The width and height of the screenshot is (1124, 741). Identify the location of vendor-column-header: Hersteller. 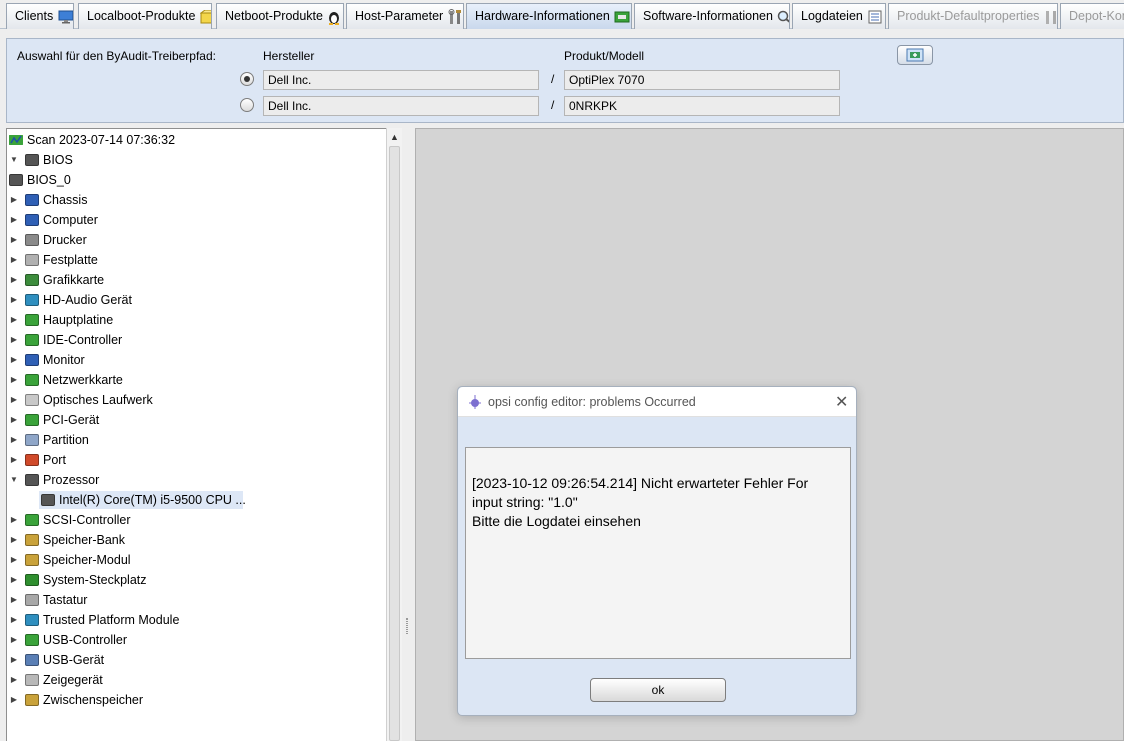
(289, 56).